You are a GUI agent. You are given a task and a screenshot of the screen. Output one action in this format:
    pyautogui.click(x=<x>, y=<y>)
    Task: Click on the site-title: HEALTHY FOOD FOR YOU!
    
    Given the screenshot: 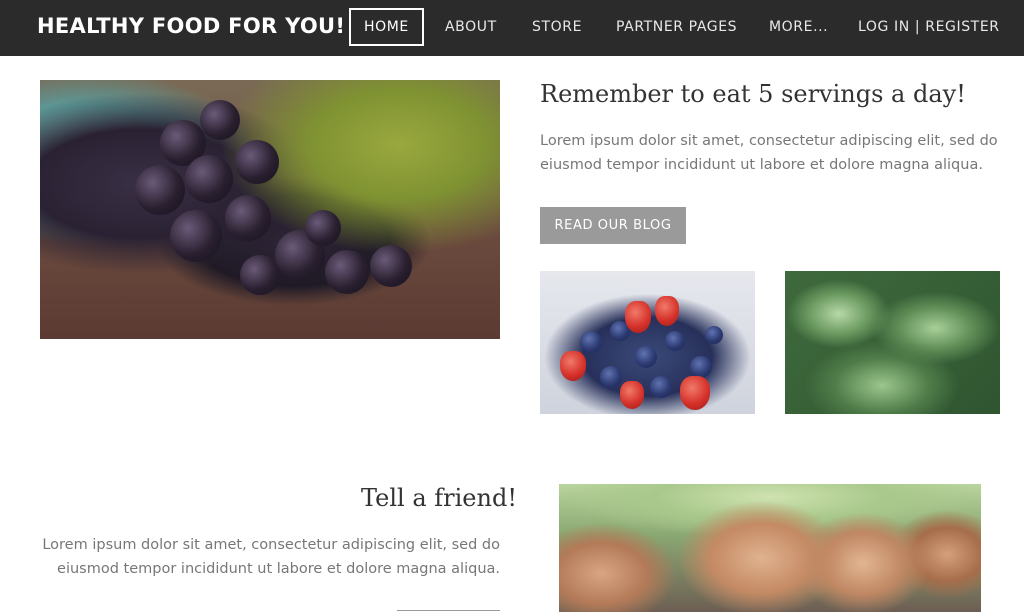 What is the action you would take?
    pyautogui.click(x=191, y=26)
    